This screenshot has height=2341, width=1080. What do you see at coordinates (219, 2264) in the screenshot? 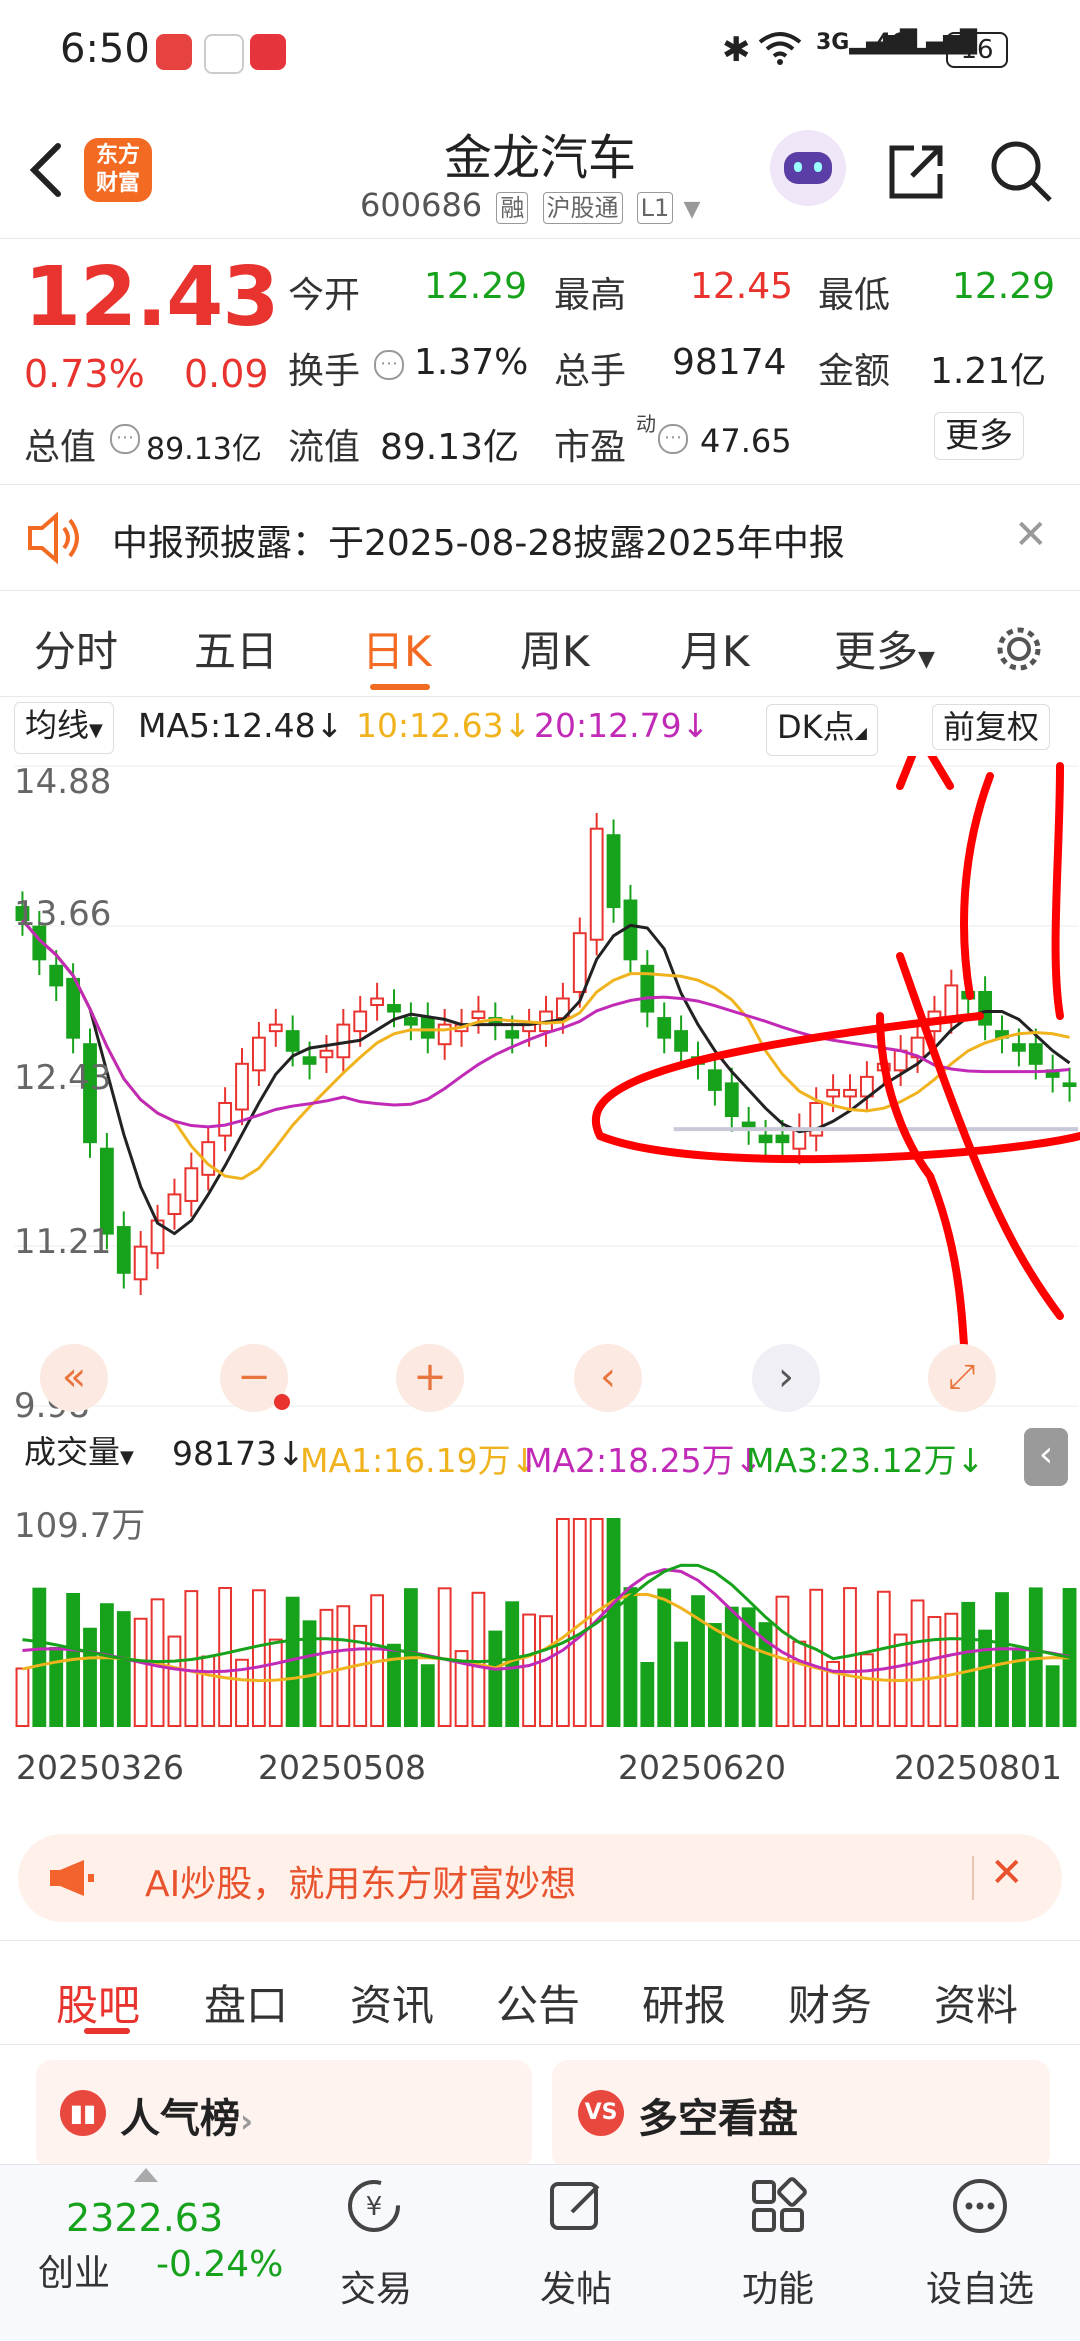
I see `index-change: -0.24%` at bounding box center [219, 2264].